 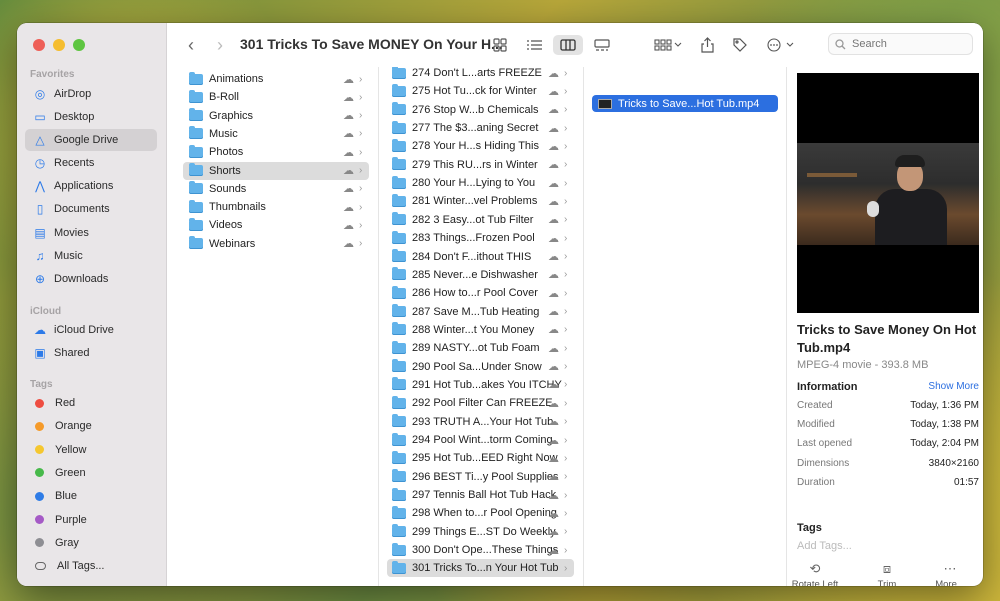 I want to click on folder-row: B-Roll ☁ ›, so click(x=276, y=97).